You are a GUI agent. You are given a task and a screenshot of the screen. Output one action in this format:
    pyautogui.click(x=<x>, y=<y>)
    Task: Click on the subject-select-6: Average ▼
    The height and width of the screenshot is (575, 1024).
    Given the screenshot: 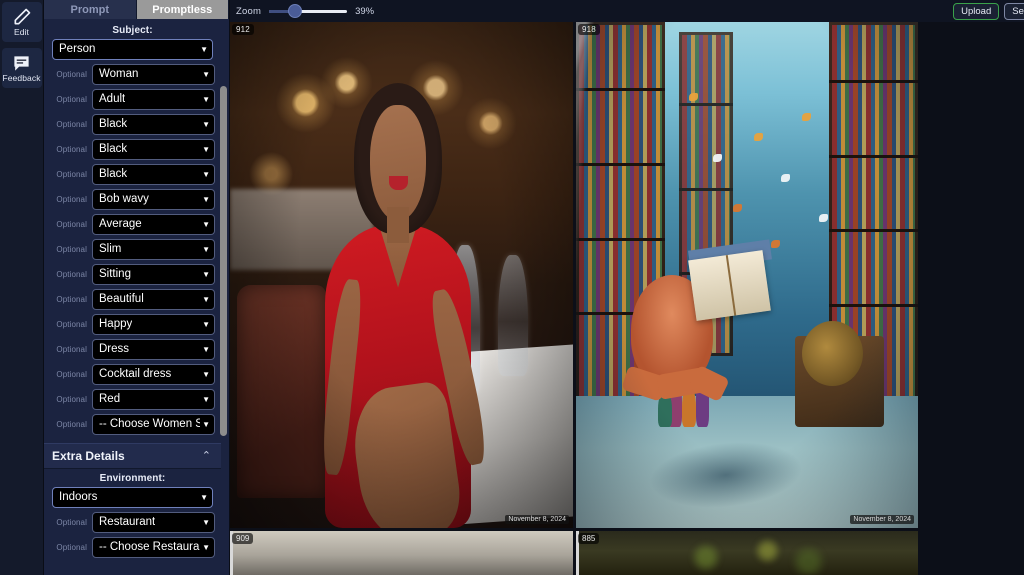 What is the action you would take?
    pyautogui.click(x=153, y=224)
    